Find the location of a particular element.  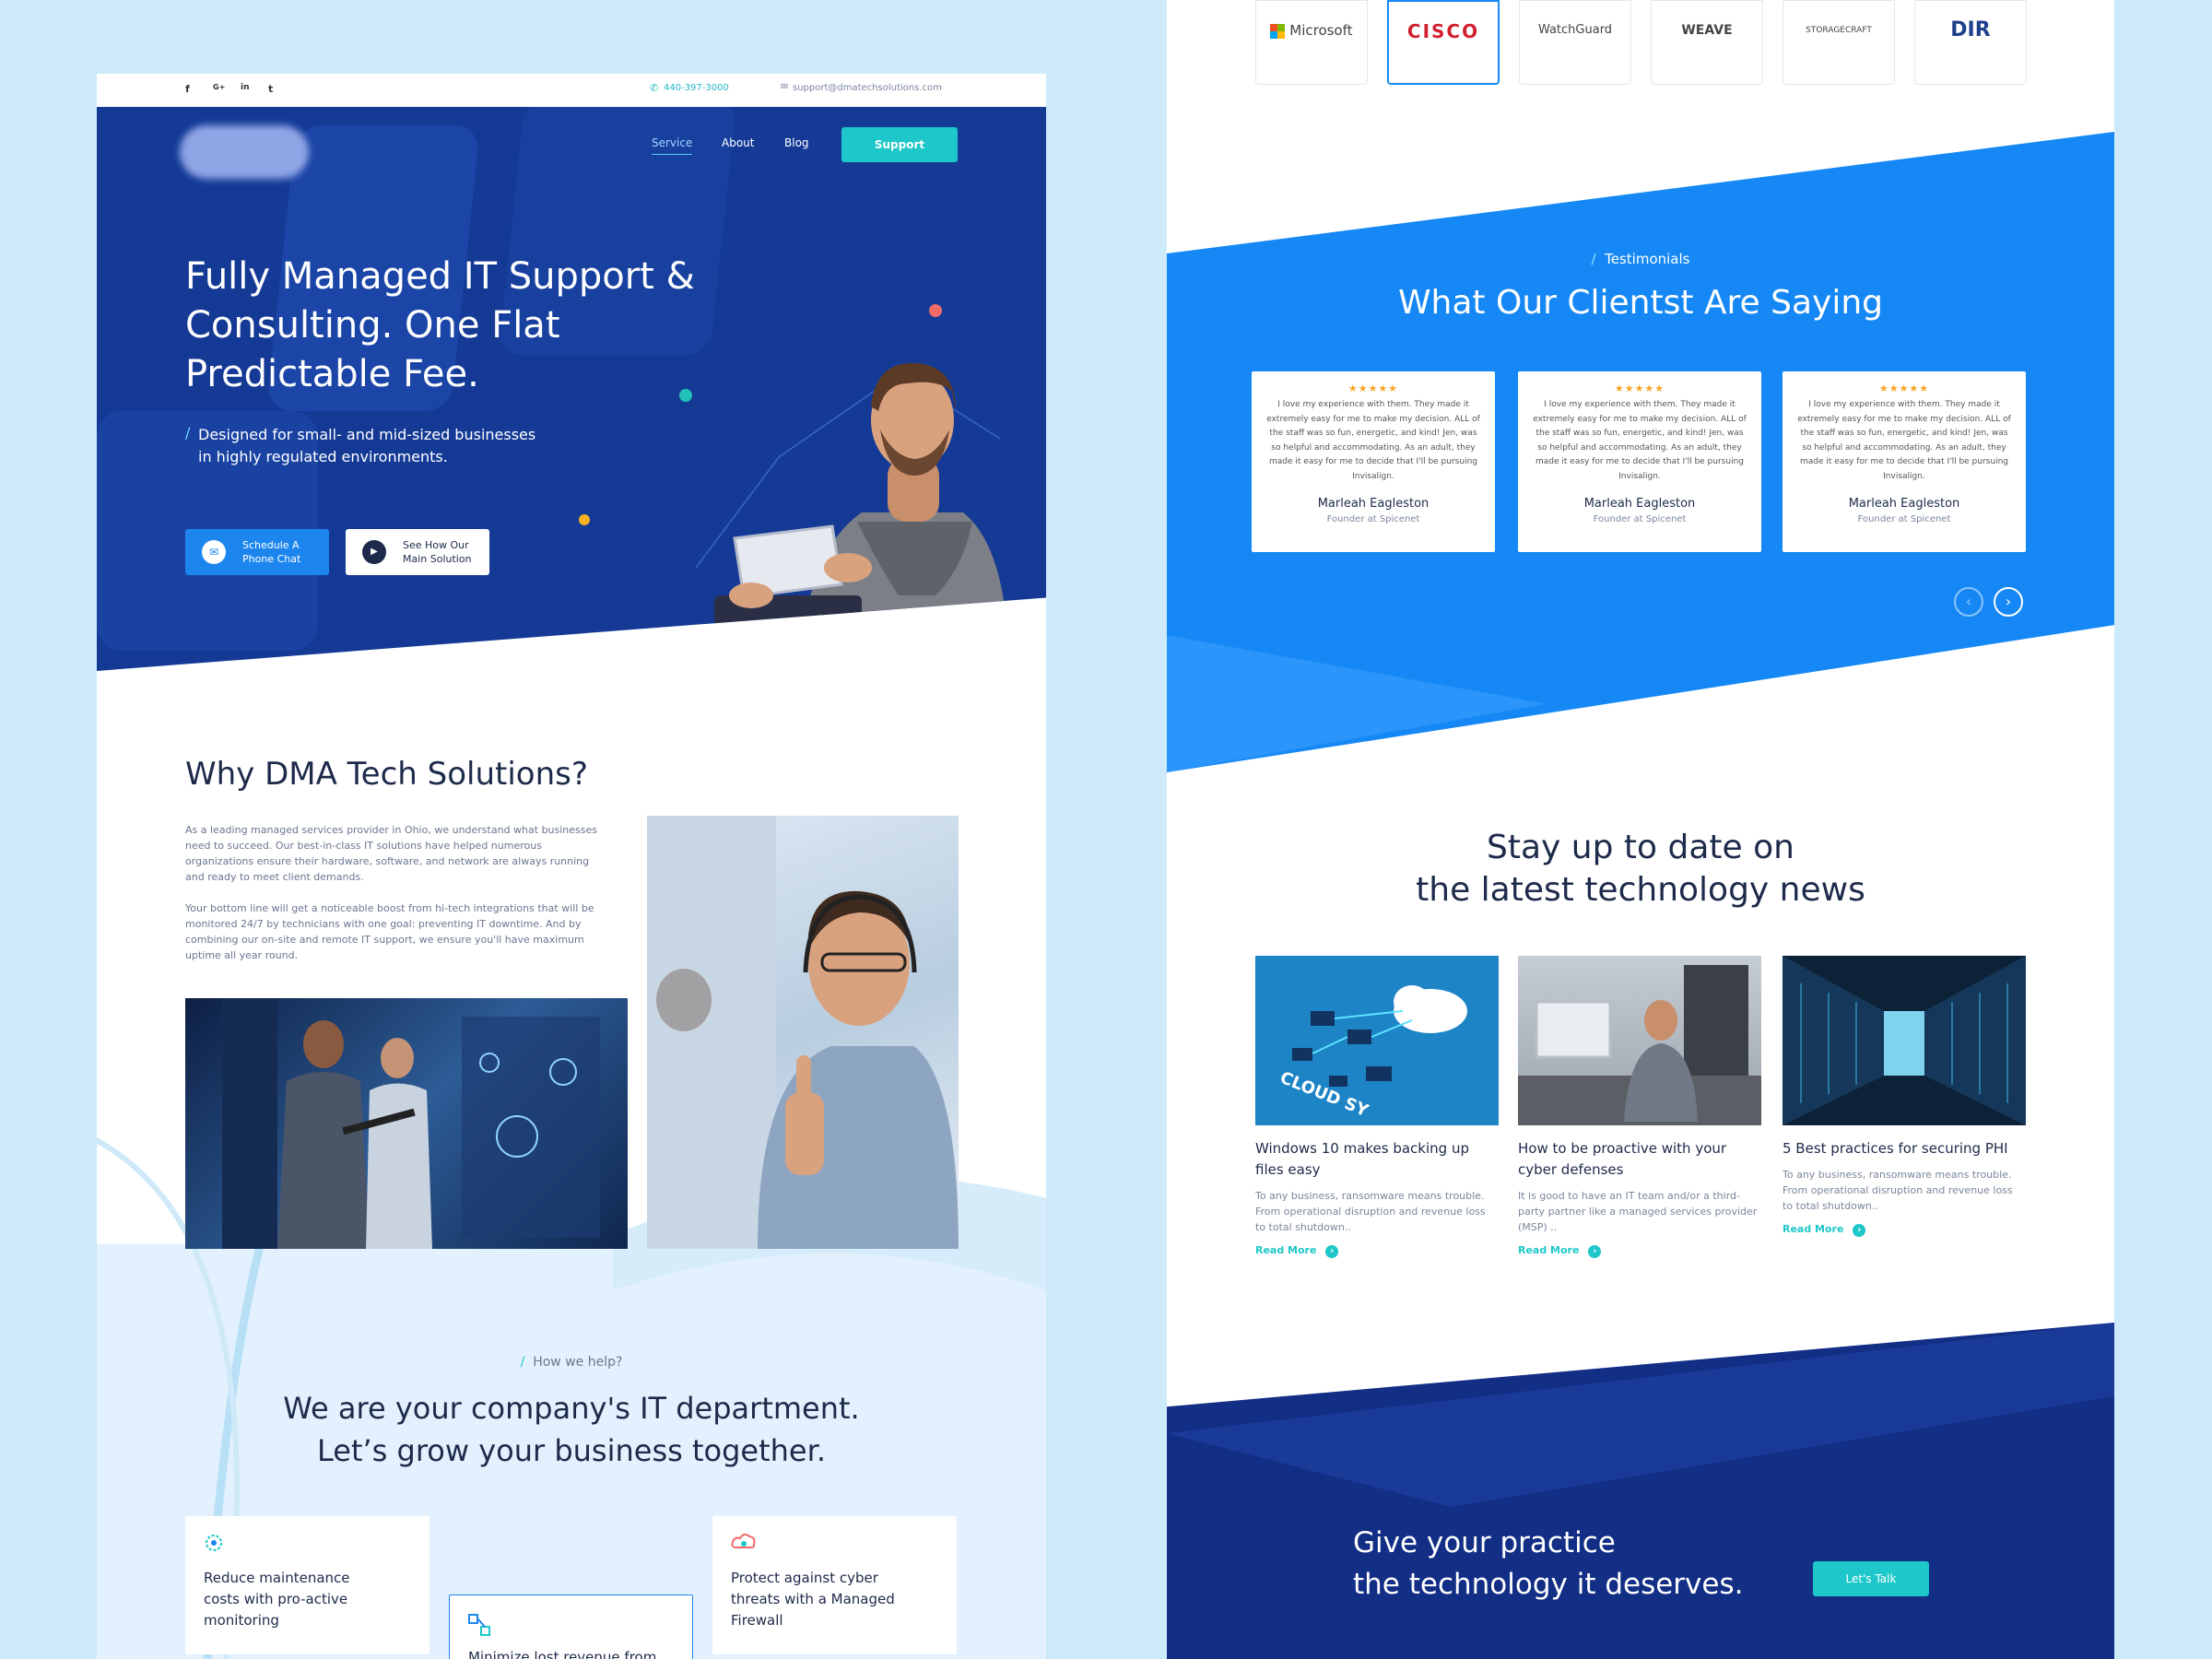

chat-icon: ✉ is located at coordinates (214, 552).